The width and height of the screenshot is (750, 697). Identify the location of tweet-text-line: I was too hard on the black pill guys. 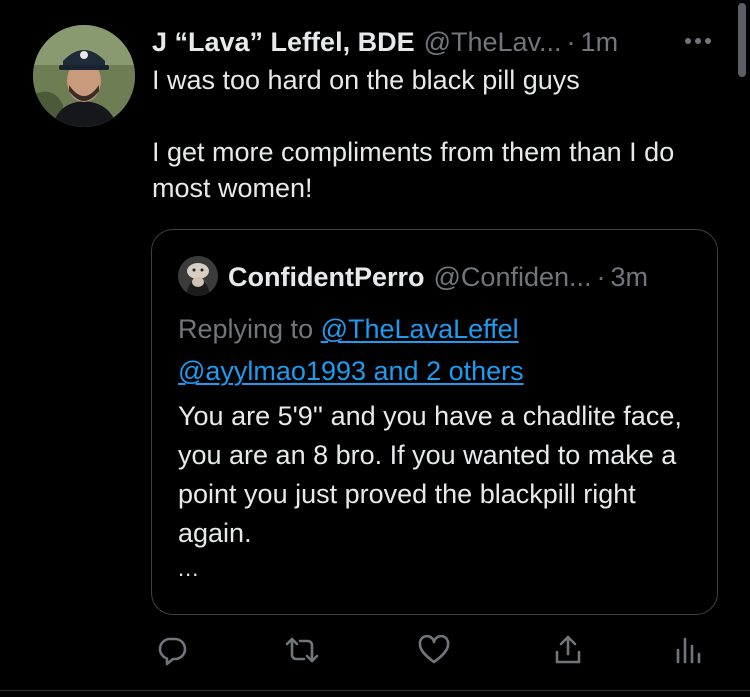
(366, 80).